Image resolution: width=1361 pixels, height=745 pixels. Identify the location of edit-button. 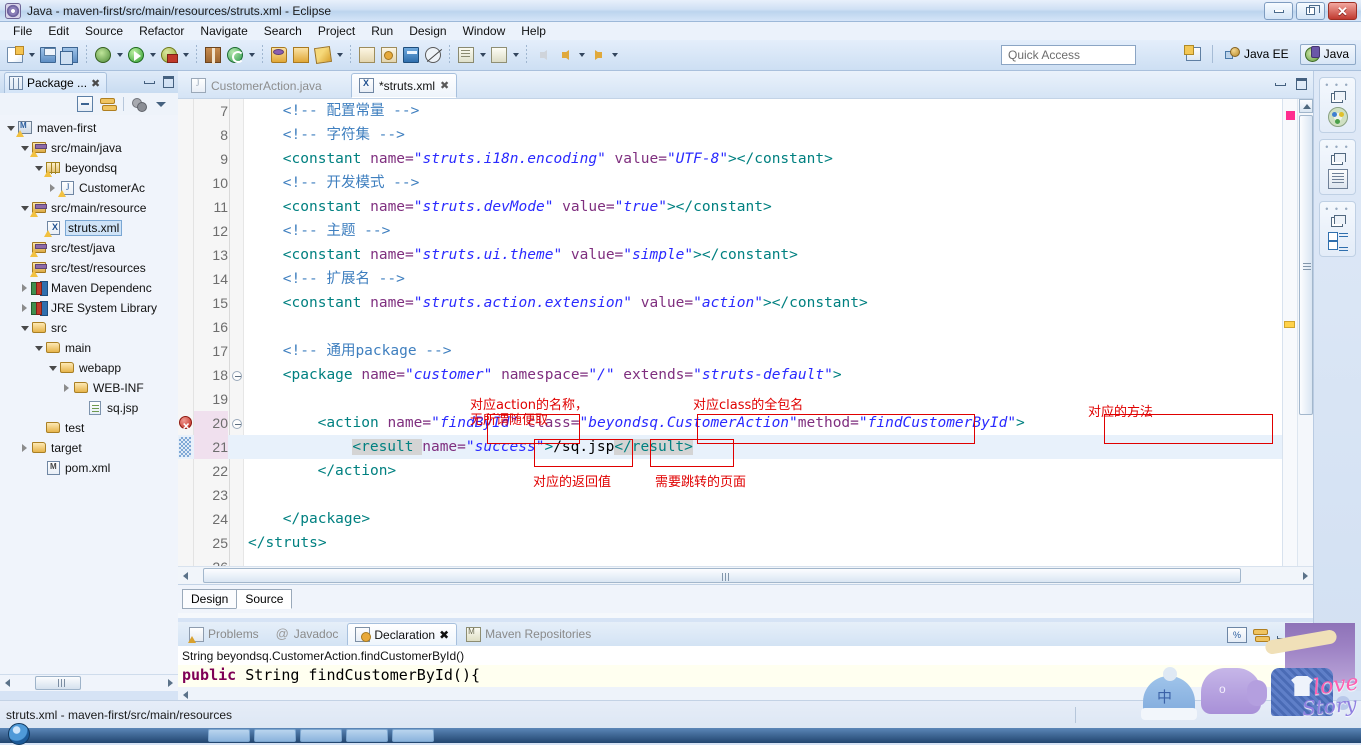
(323, 55).